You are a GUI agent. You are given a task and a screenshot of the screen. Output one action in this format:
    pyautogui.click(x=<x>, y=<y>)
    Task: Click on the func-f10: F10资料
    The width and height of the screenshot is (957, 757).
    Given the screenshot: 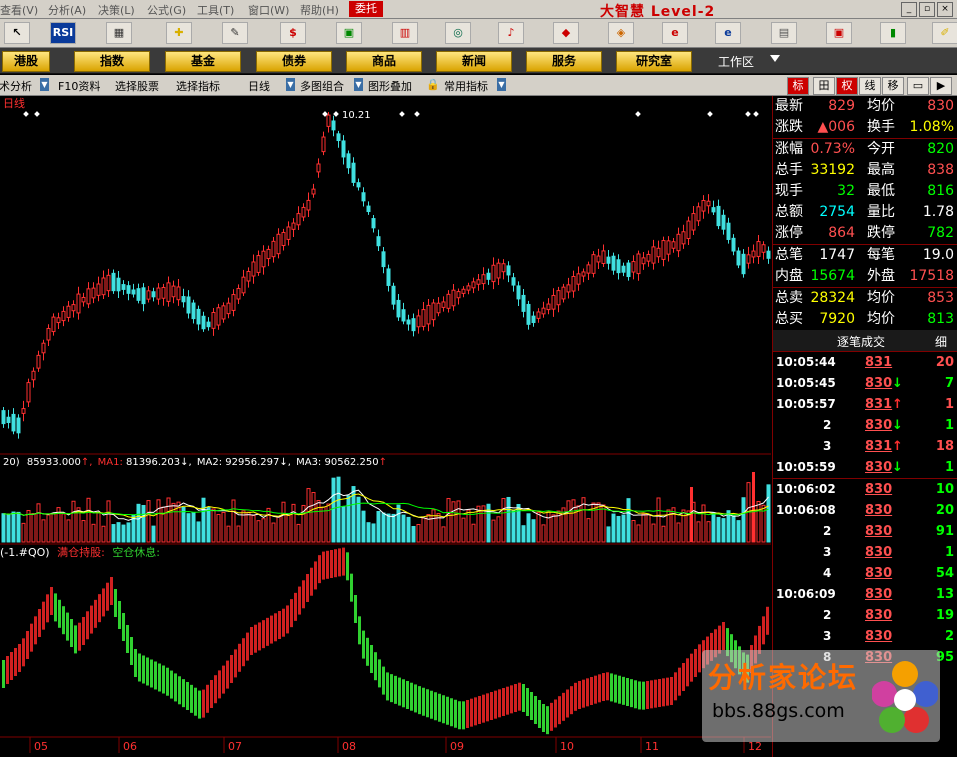 What is the action you would take?
    pyautogui.click(x=79, y=86)
    